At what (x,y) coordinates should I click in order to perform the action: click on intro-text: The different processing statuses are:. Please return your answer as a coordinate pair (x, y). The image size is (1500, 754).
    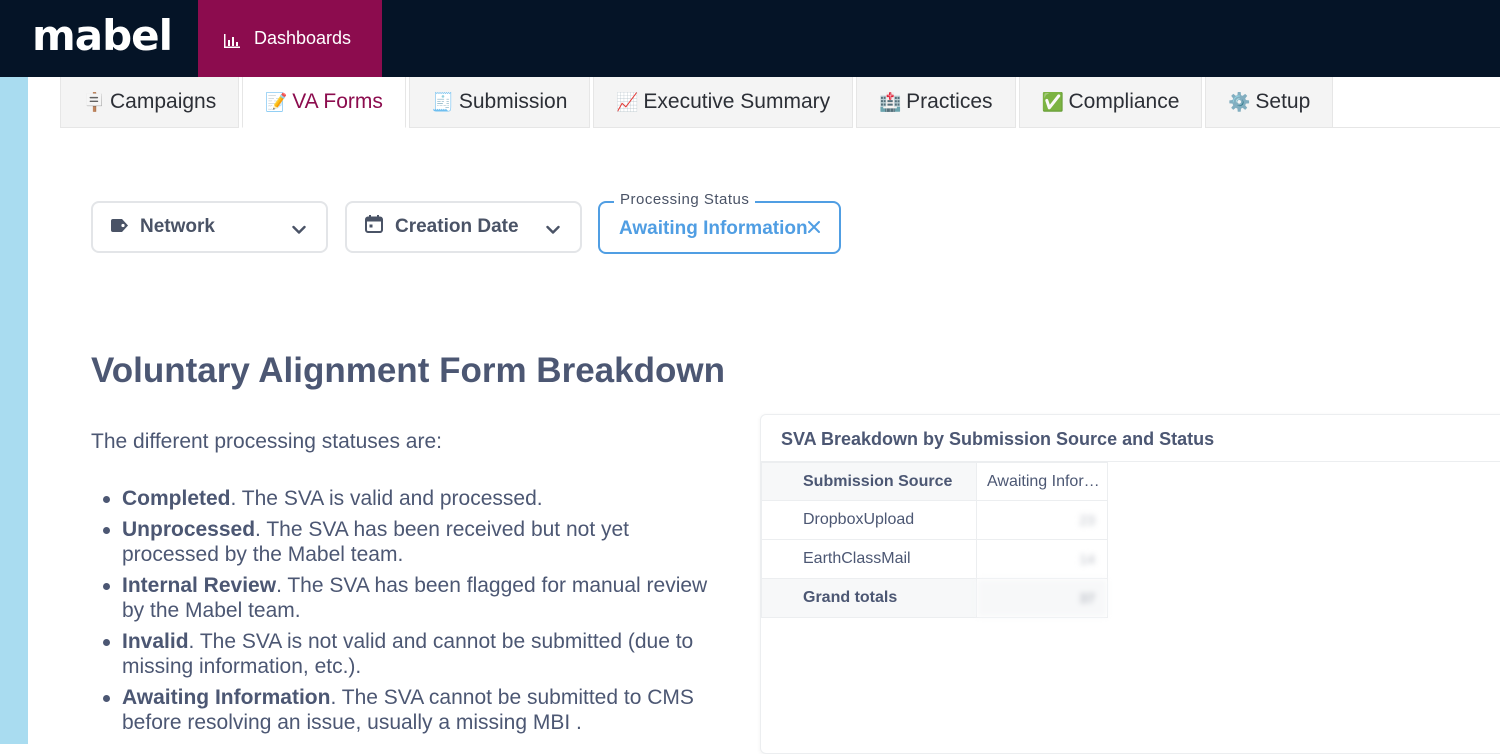
    Looking at the image, I should click on (266, 441).